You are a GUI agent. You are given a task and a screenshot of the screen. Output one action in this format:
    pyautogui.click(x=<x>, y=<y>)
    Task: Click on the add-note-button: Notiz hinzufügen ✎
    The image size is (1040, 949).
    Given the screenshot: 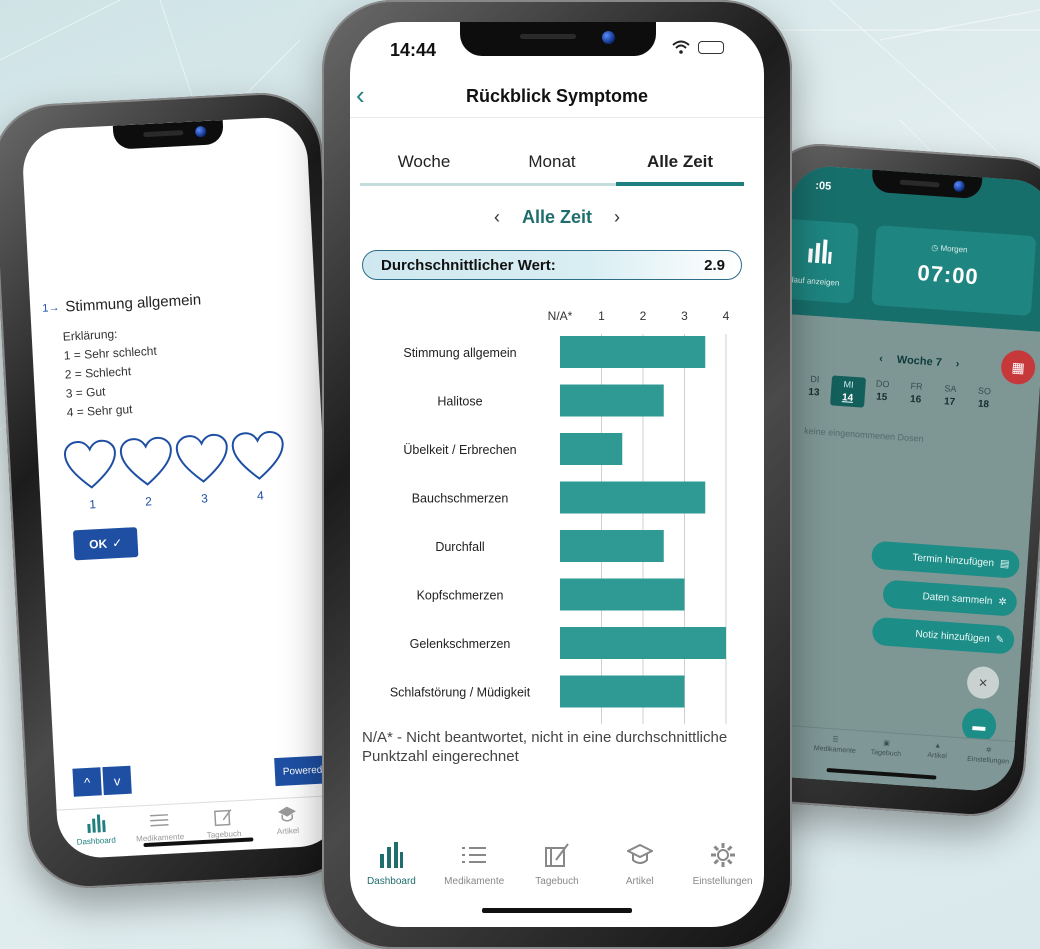 What is the action you would take?
    pyautogui.click(x=943, y=635)
    